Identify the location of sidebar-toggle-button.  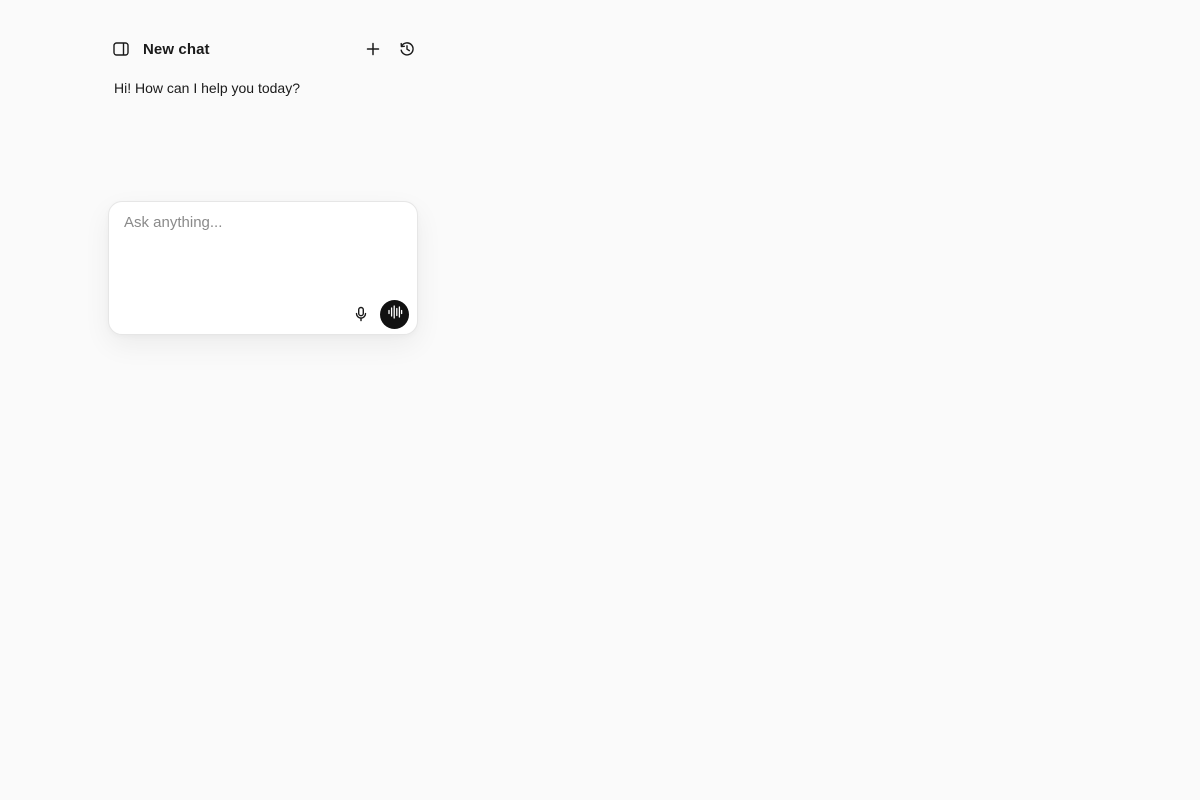
(121, 49).